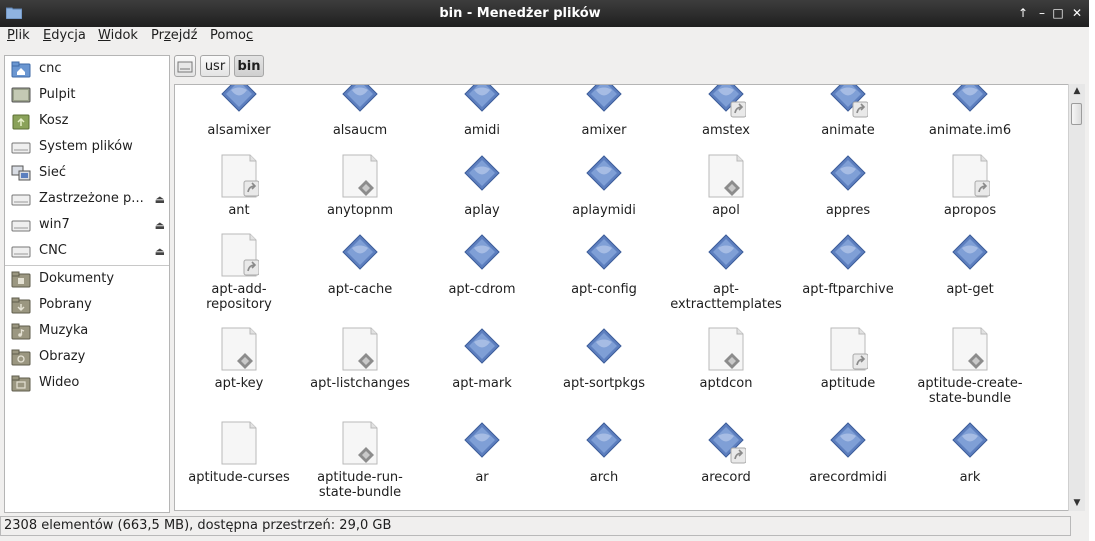 The height and width of the screenshot is (541, 1095). Describe the element at coordinates (1077, 91) in the screenshot. I see `scroll-up-arrow: ▲` at that location.